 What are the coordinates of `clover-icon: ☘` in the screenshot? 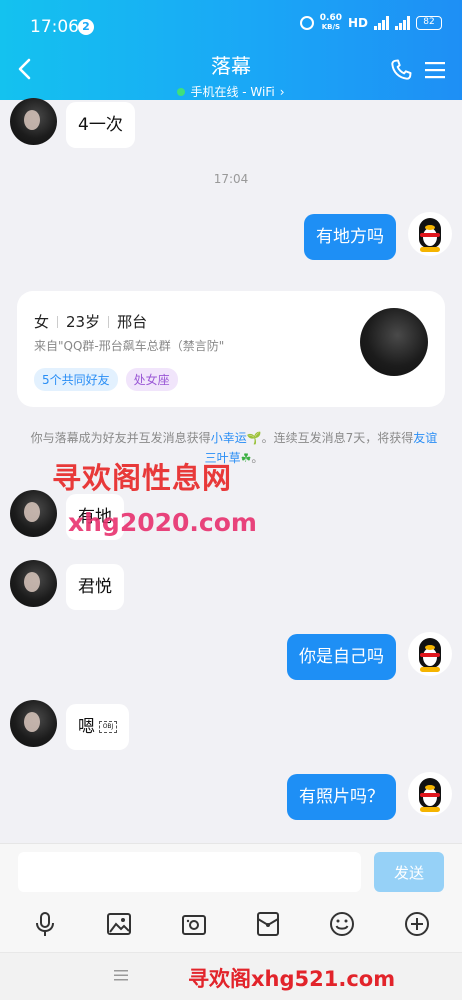 It's located at (246, 458).